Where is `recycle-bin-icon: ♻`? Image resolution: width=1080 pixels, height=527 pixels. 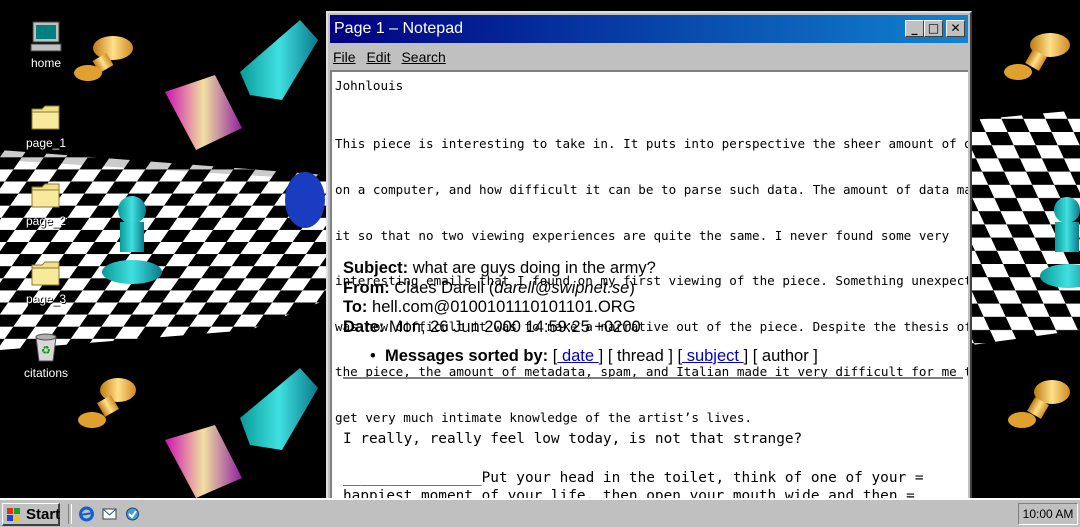 recycle-bin-icon: ♻ is located at coordinates (46, 347).